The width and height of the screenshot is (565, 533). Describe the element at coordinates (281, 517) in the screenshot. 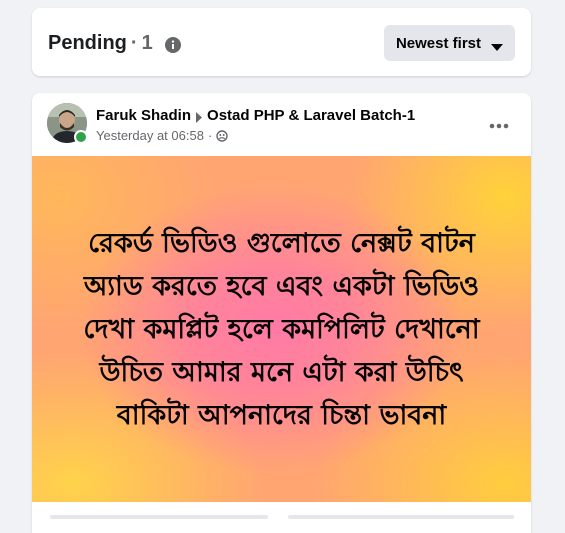

I see `post-actions-strip` at that location.